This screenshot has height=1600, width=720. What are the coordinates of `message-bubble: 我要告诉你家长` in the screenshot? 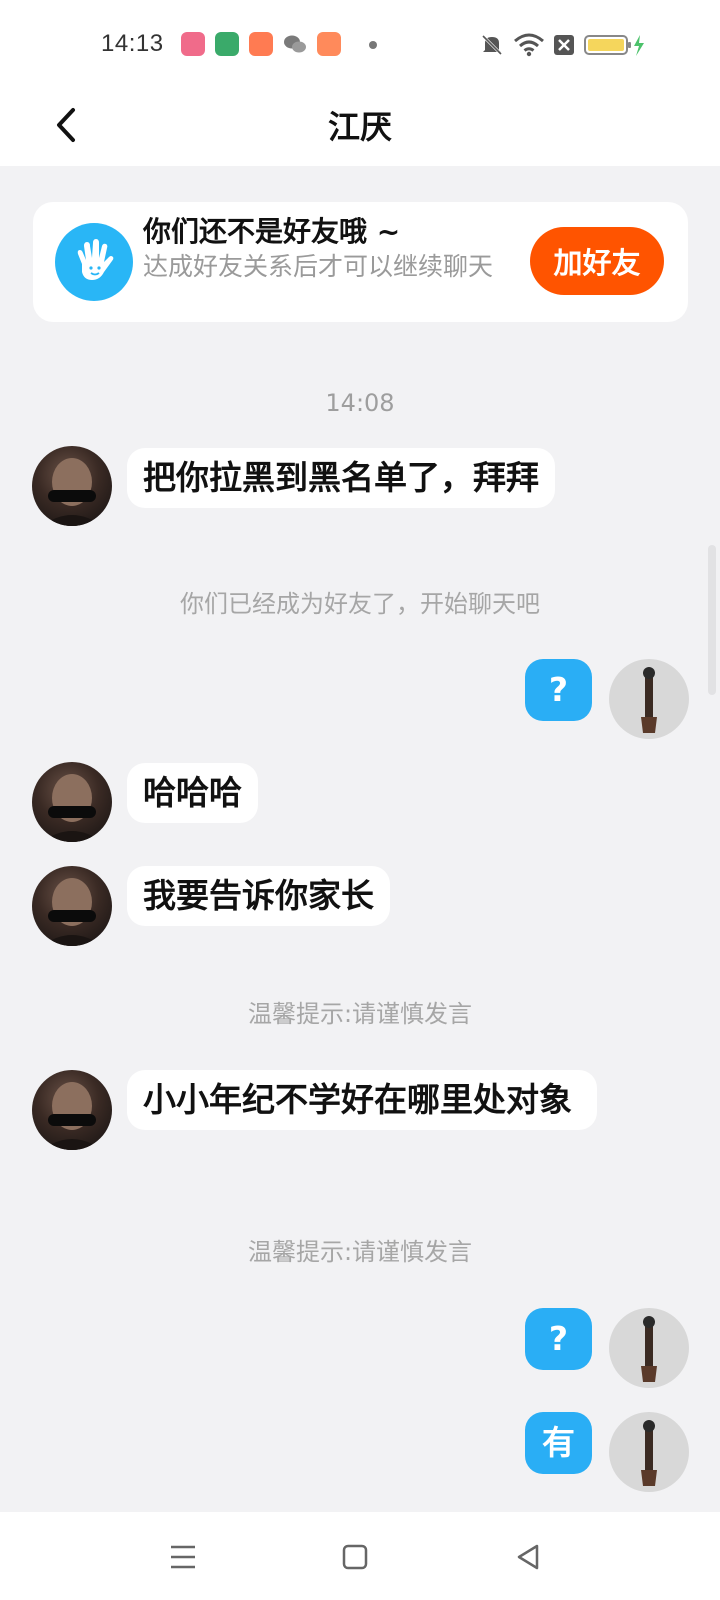 It's located at (258, 896).